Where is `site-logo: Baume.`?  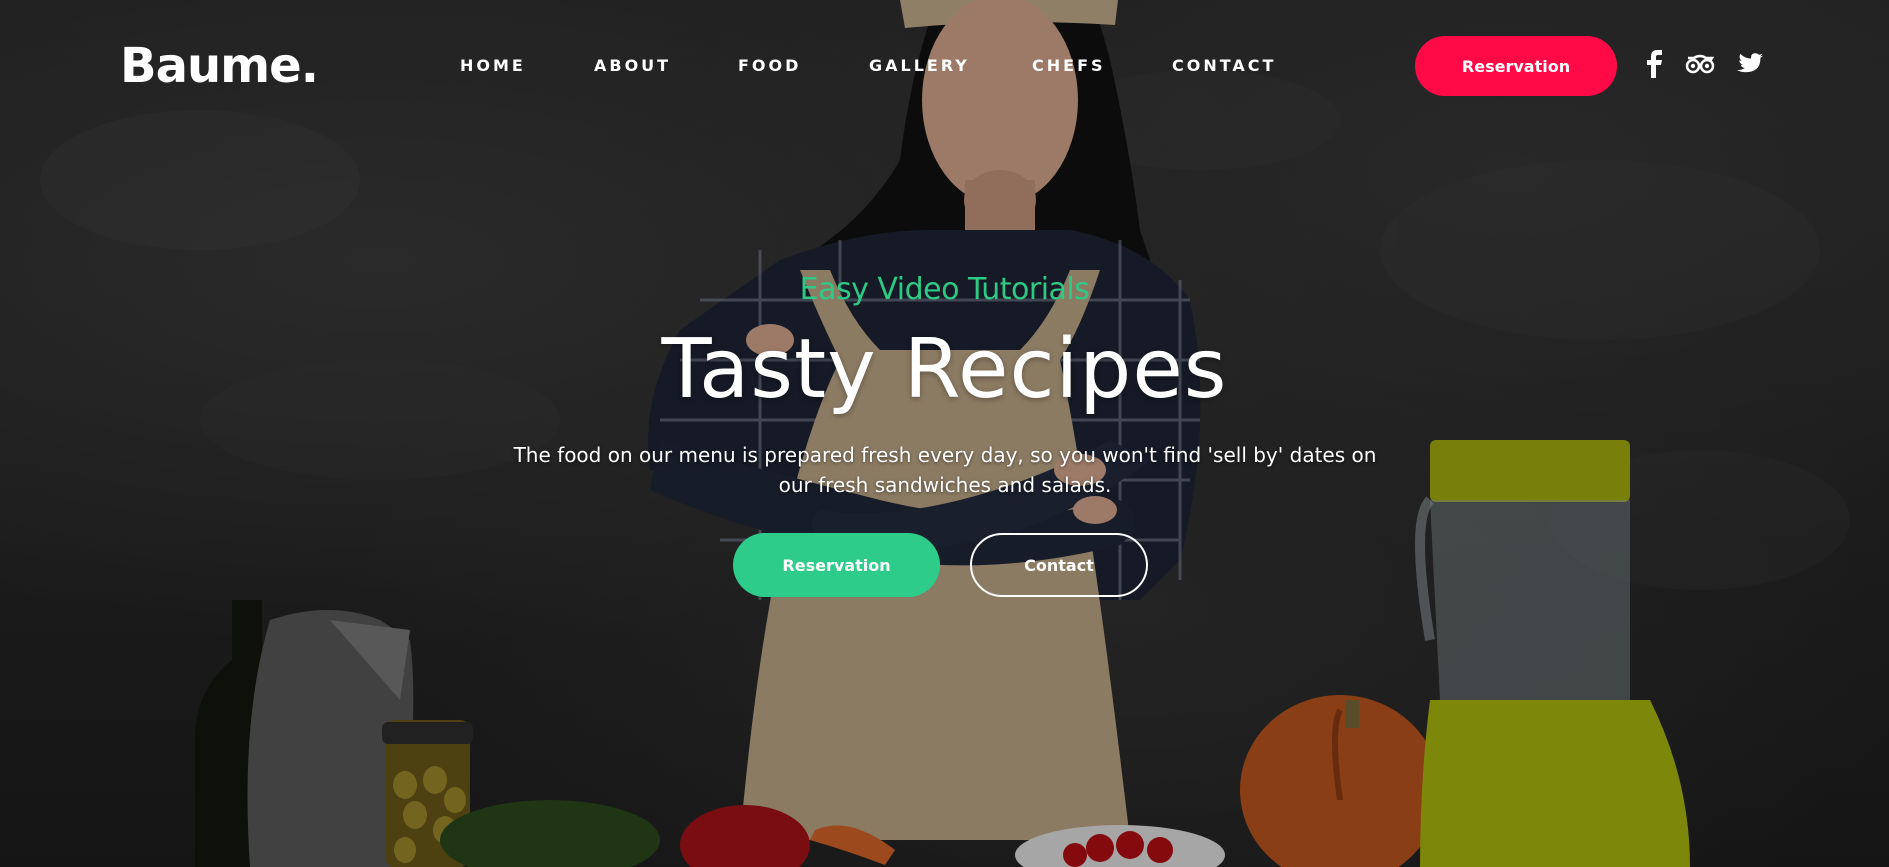
site-logo: Baume. is located at coordinates (219, 66).